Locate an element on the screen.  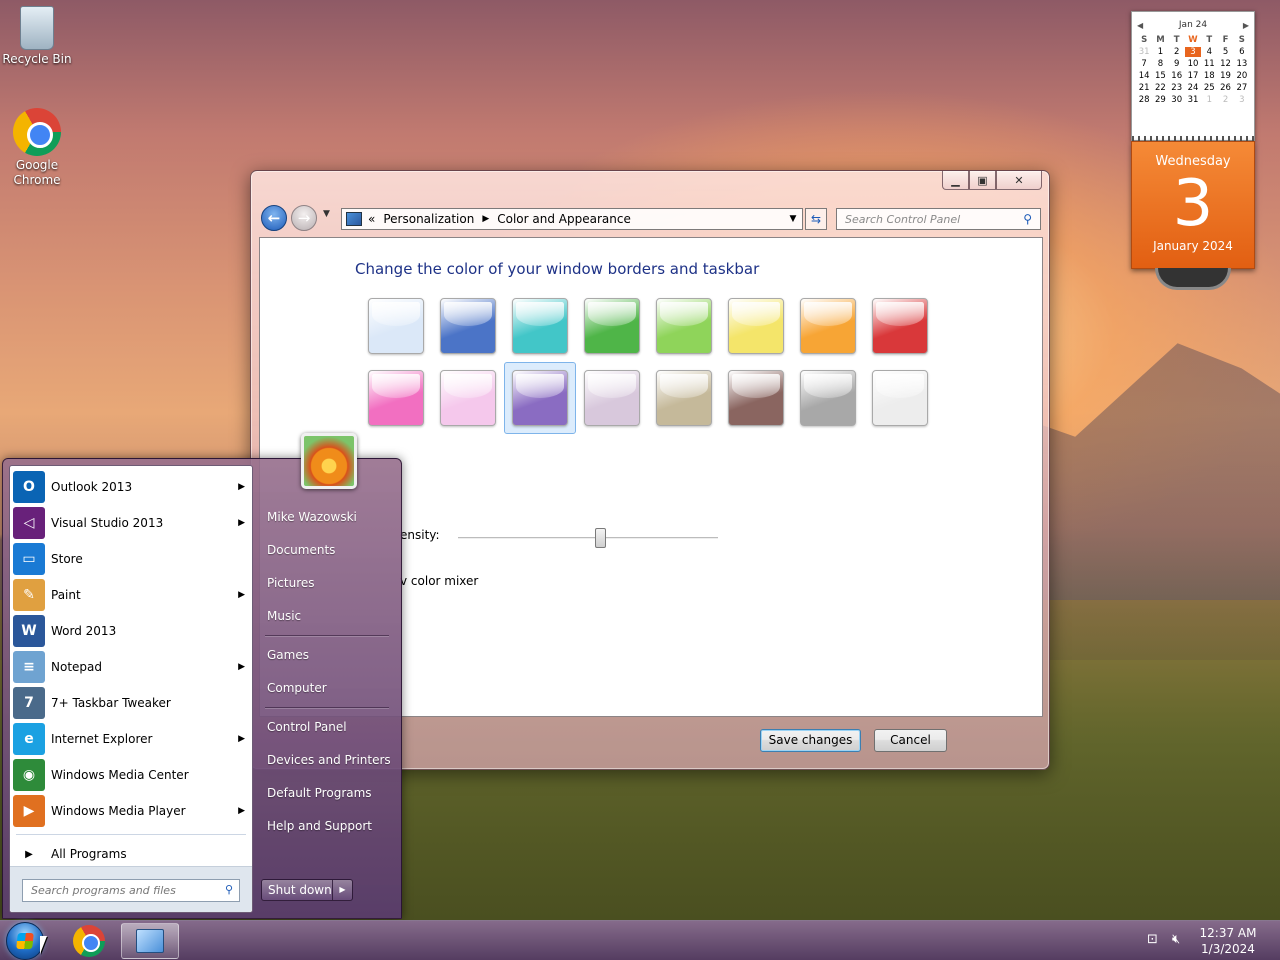
start-place-item: Games is located at coordinates (288, 655).